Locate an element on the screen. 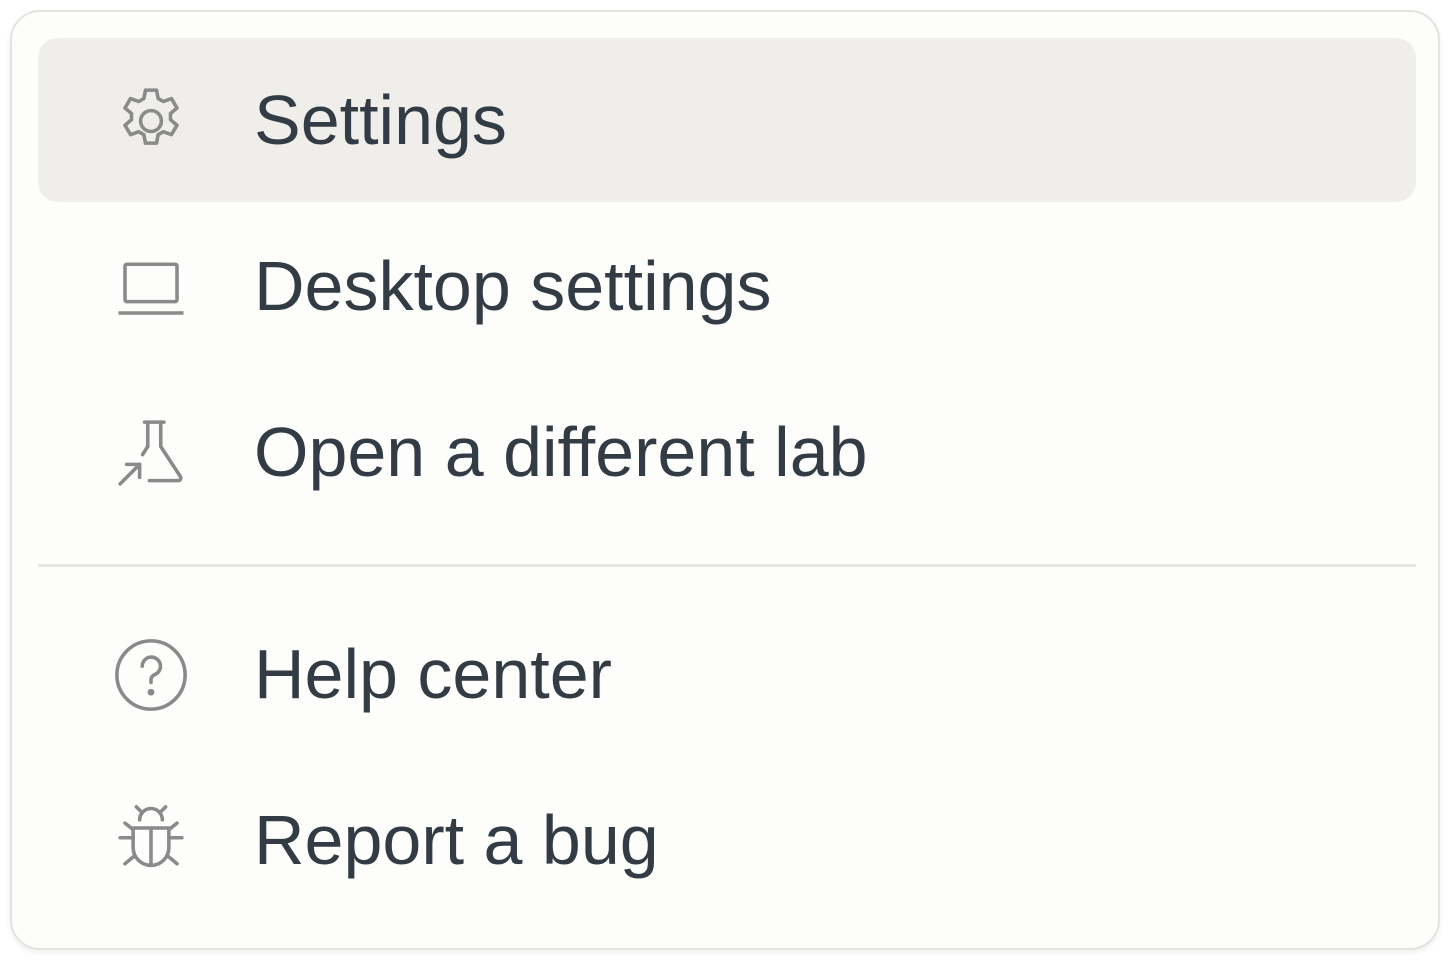 The width and height of the screenshot is (1452, 971). gear-icon is located at coordinates (151, 121).